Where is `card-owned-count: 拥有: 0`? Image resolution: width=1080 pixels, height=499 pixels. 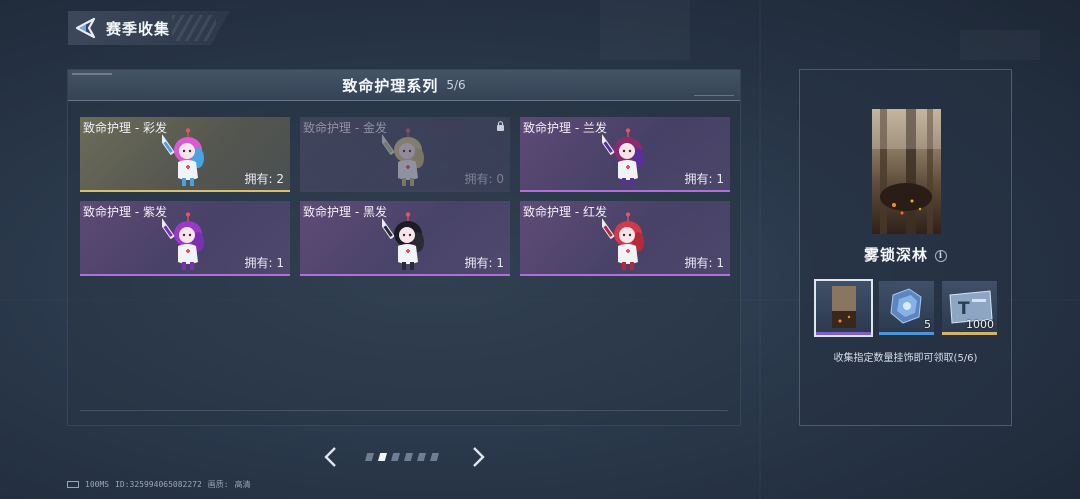
card-owned-count: 拥有: 0 is located at coordinates (484, 179).